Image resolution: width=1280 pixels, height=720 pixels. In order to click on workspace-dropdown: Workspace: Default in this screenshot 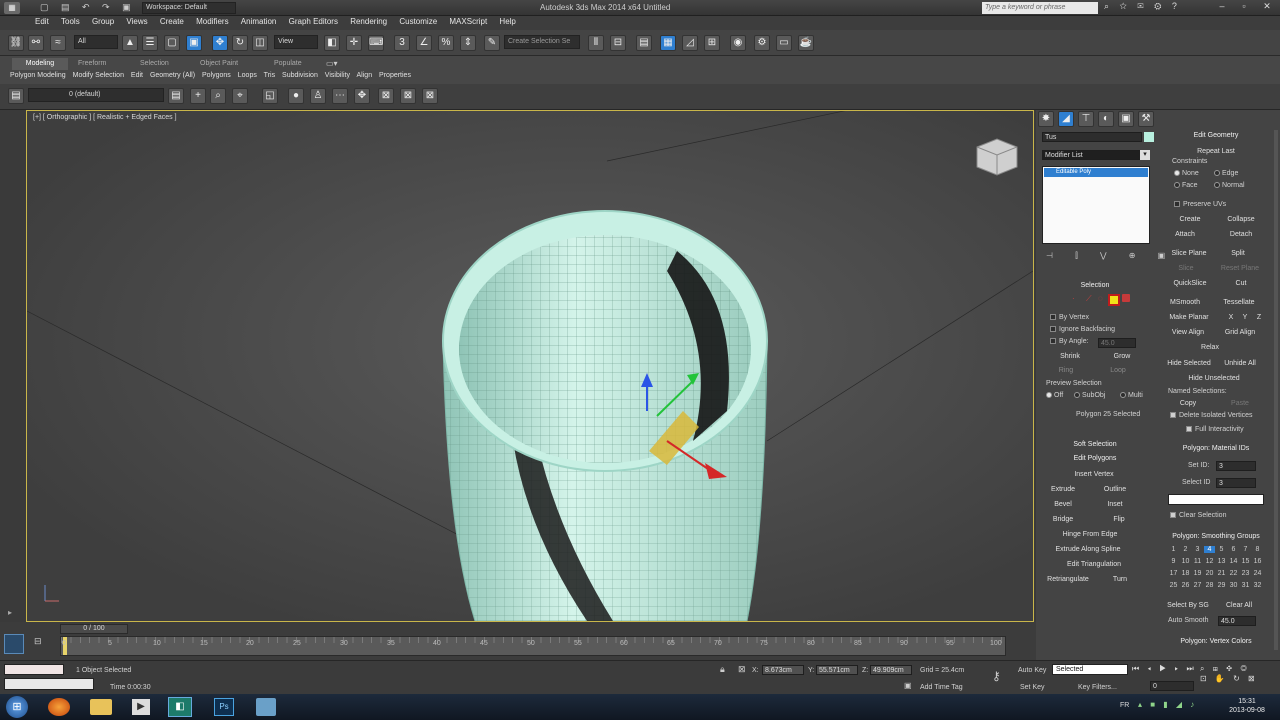, I will do `click(189, 8)`.